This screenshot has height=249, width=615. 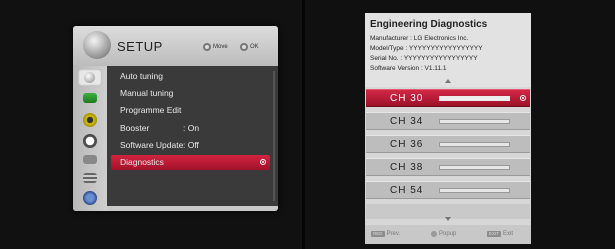 What do you see at coordinates (152, 145) in the screenshot?
I see `menu-item-label: Software Update` at bounding box center [152, 145].